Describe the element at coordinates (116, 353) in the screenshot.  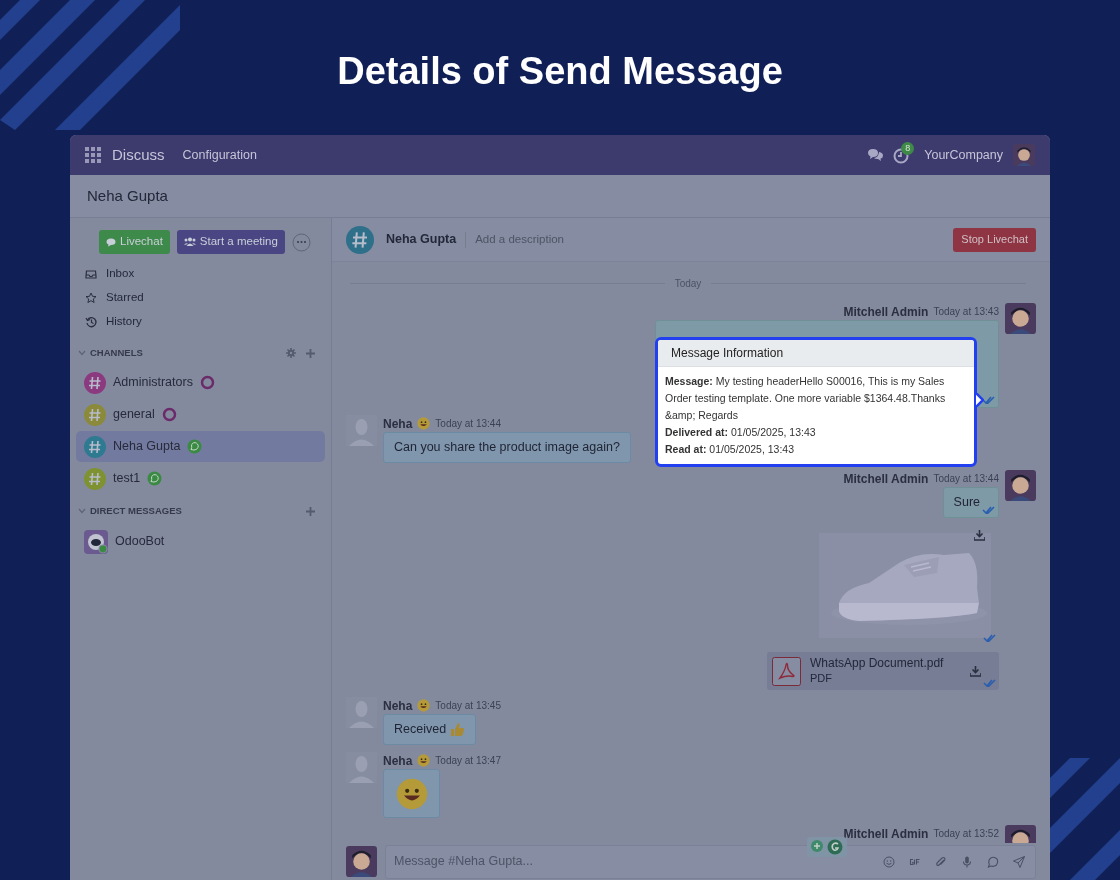
I see `section-header: CHANNELS` at that location.